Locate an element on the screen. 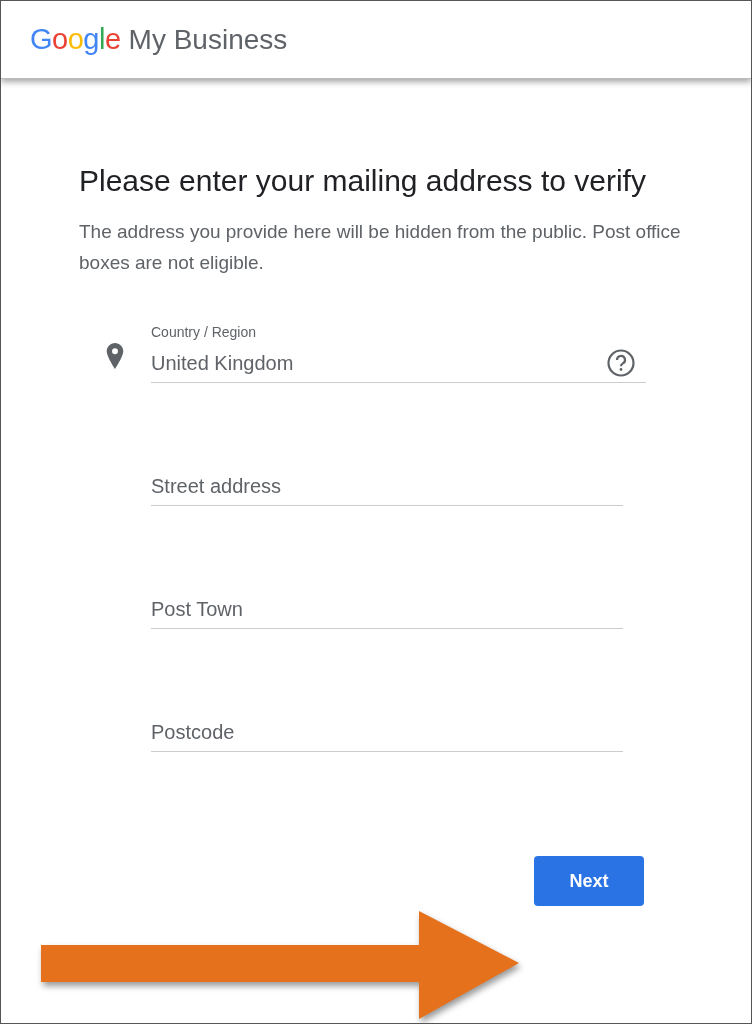  next-button: Next is located at coordinates (589, 881).